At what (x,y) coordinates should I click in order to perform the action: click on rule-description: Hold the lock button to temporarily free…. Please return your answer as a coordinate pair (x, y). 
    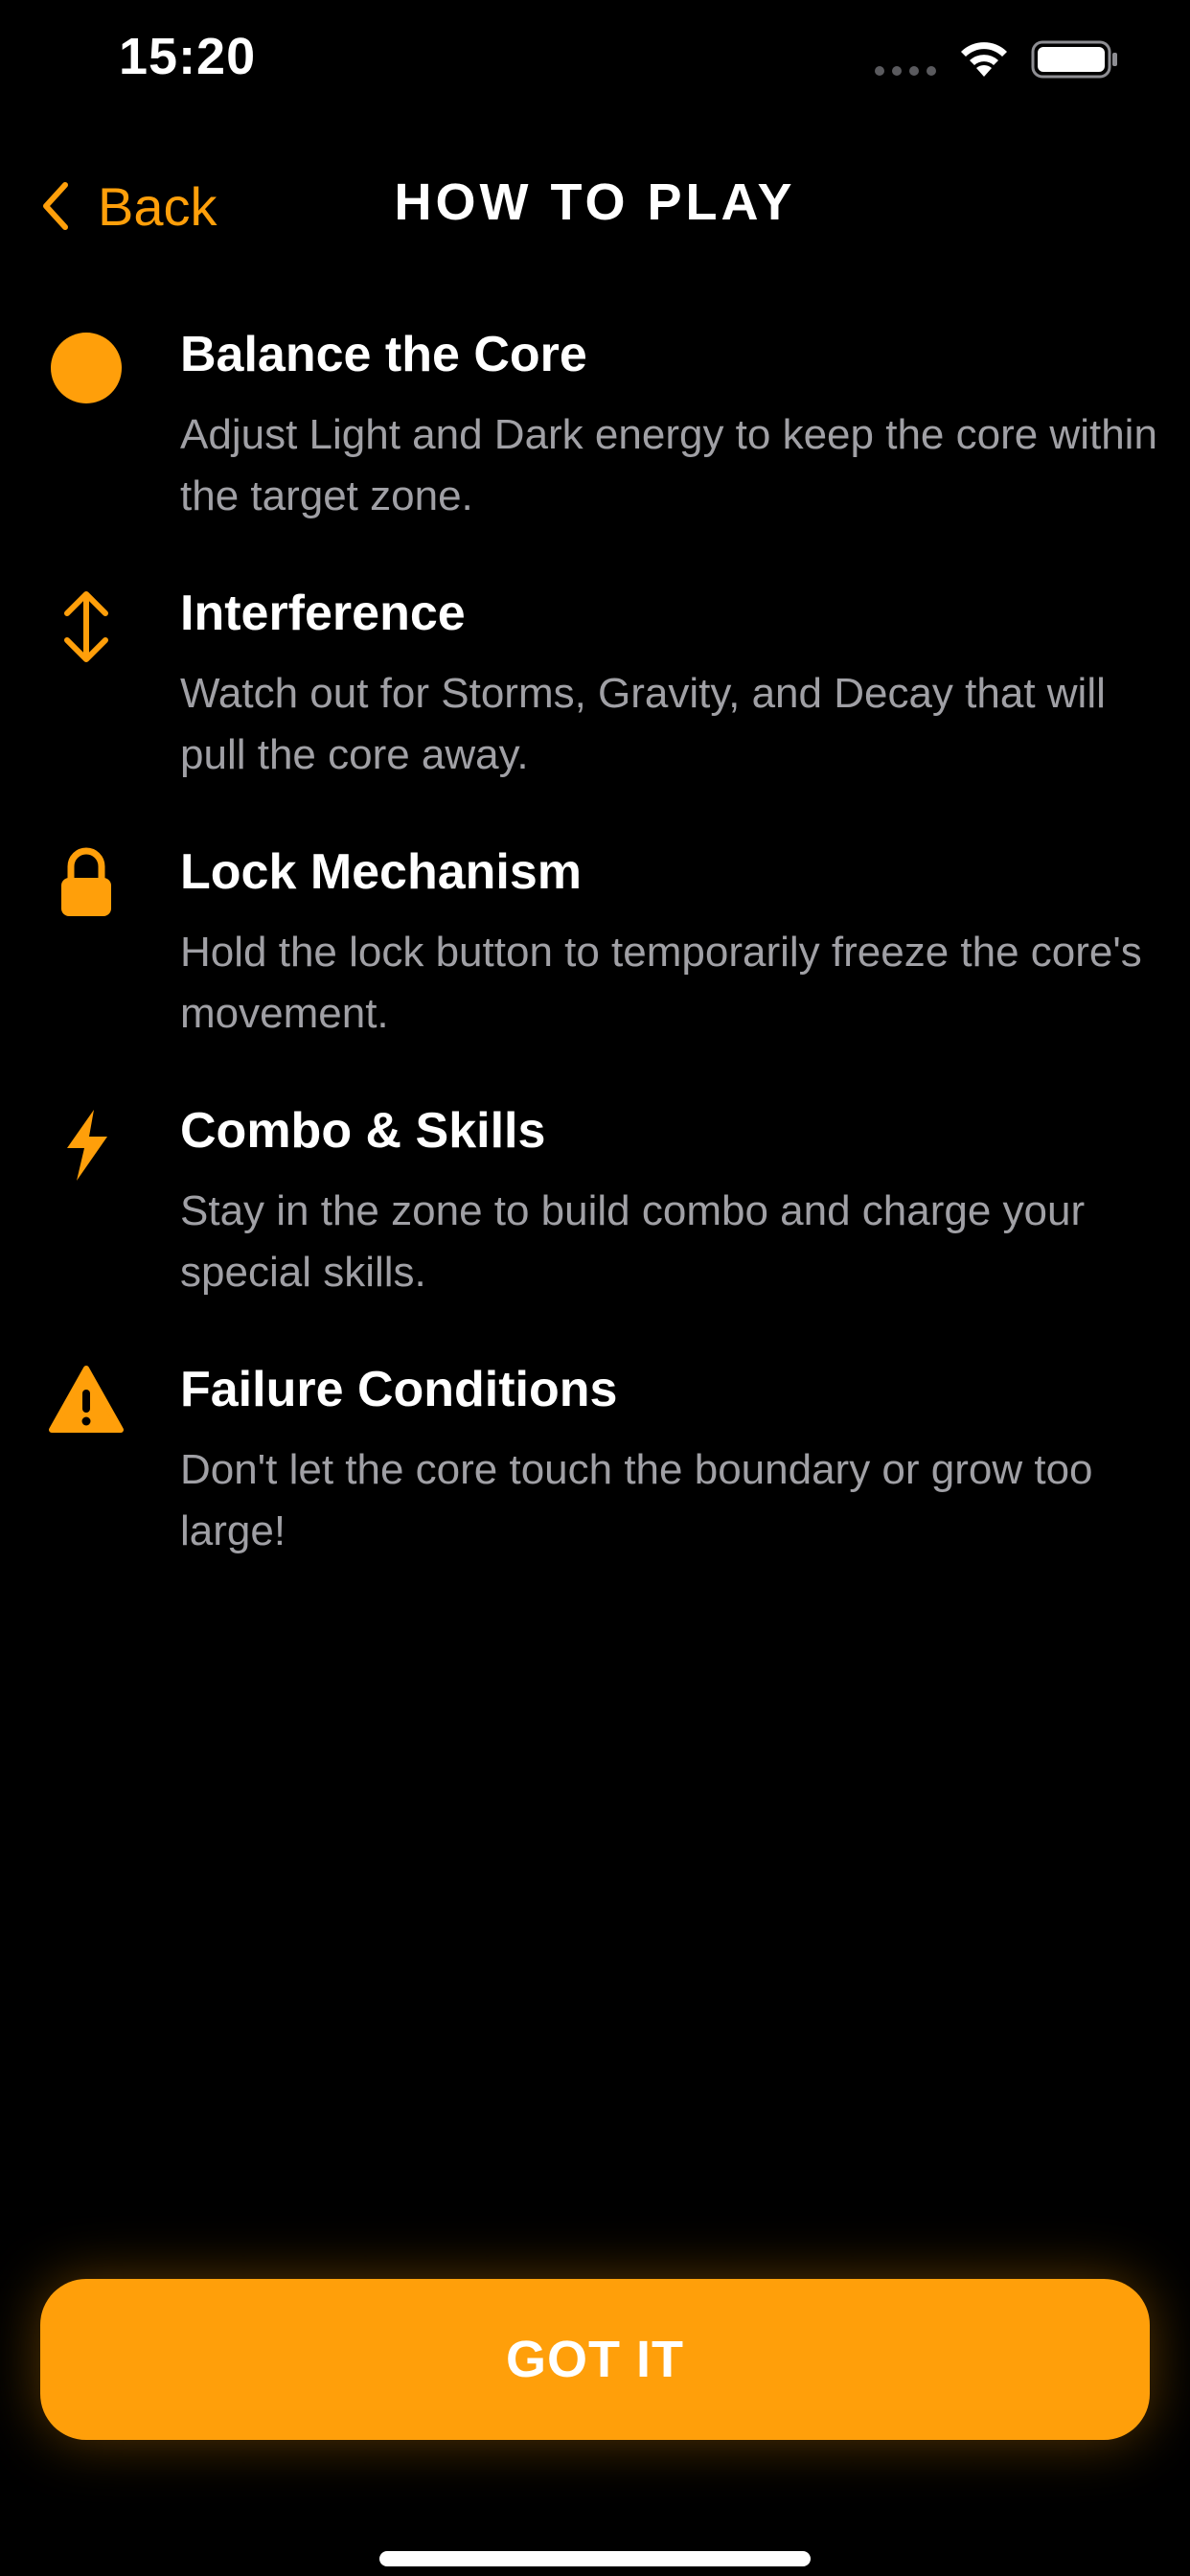
    Looking at the image, I should click on (661, 983).